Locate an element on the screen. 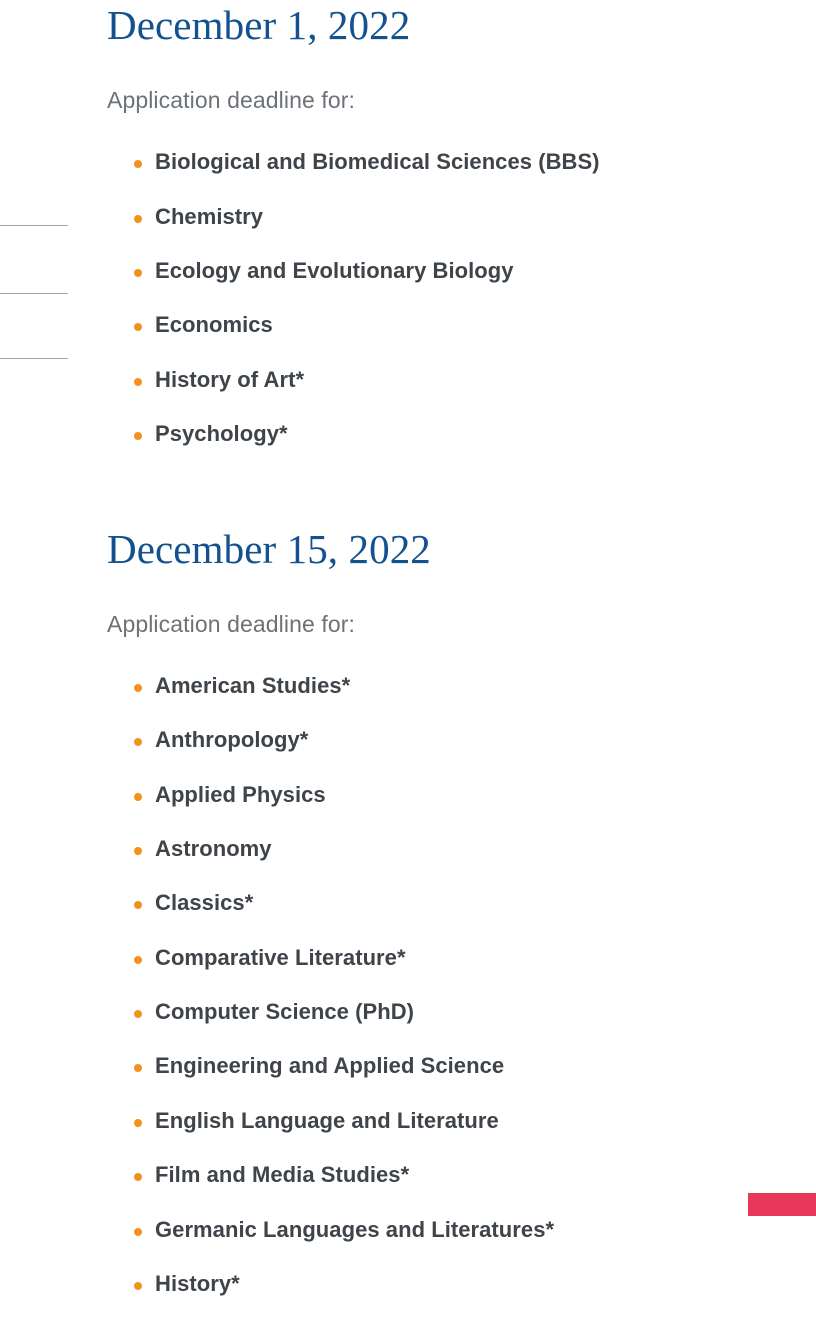  program-name: Computer Science (PhD) is located at coordinates (285, 1012).